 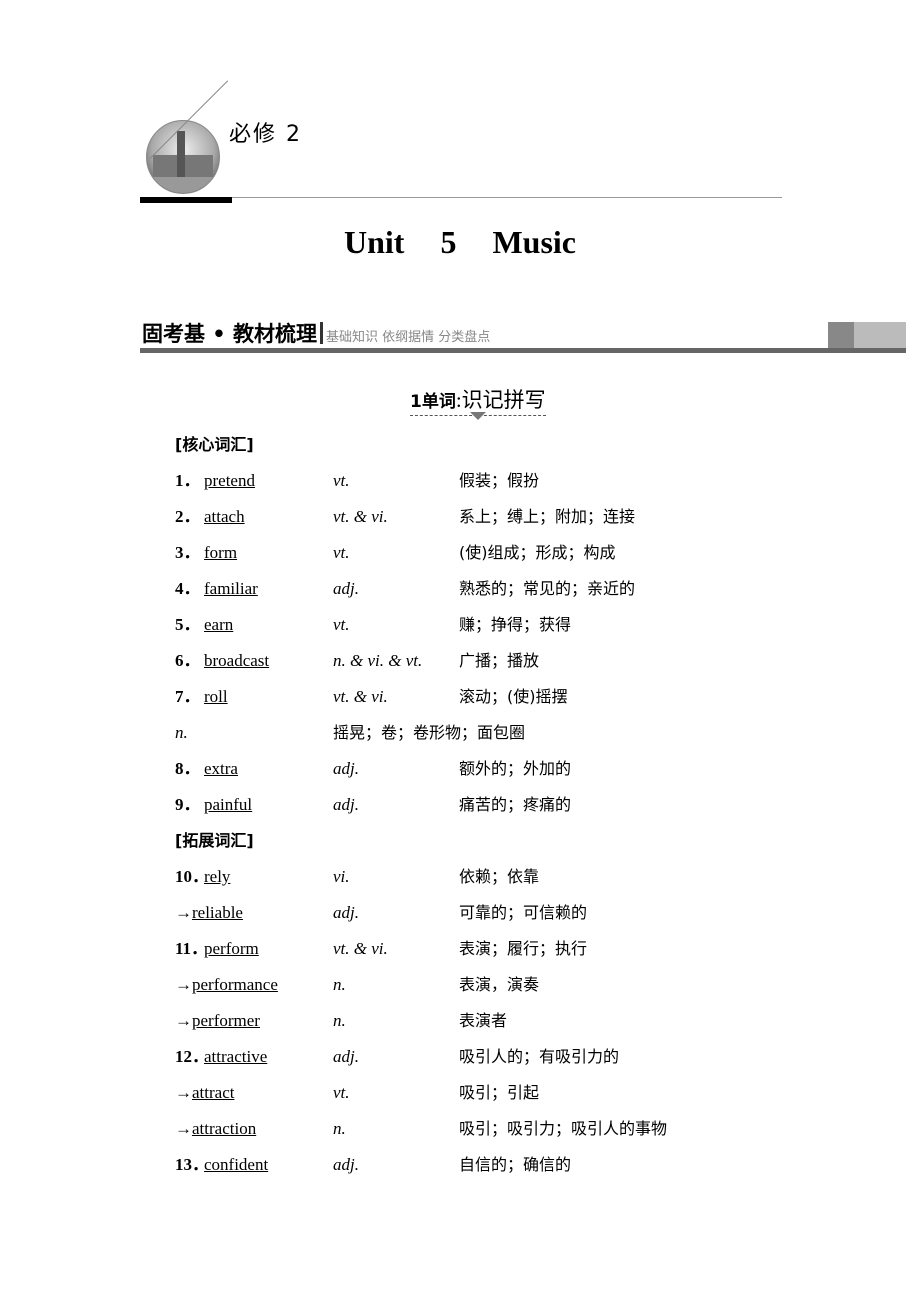 I want to click on derived-word: →attraction, so click(x=215, y=1129).